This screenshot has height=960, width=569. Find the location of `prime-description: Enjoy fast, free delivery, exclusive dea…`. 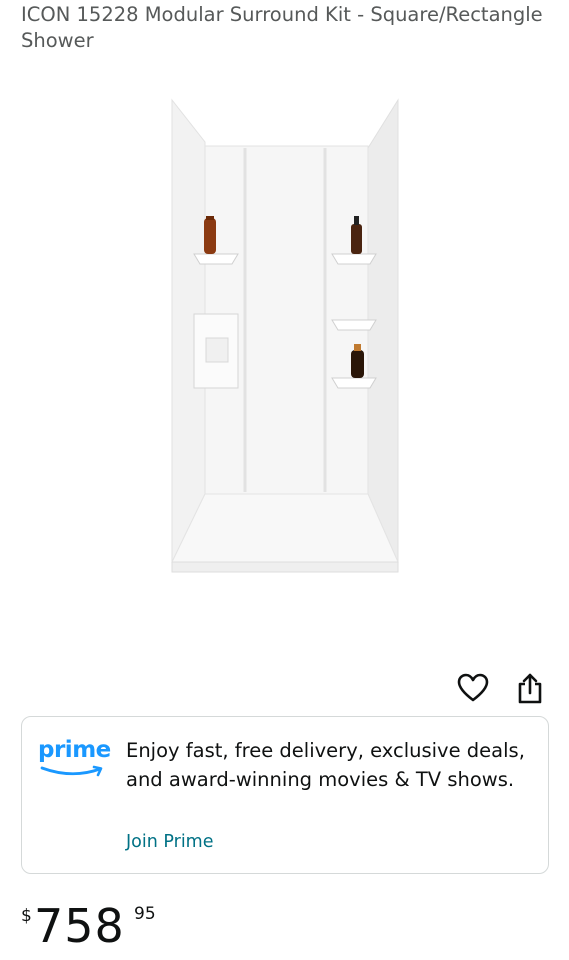

prime-description: Enjoy fast, free delivery, exclusive dea… is located at coordinates (325, 765).